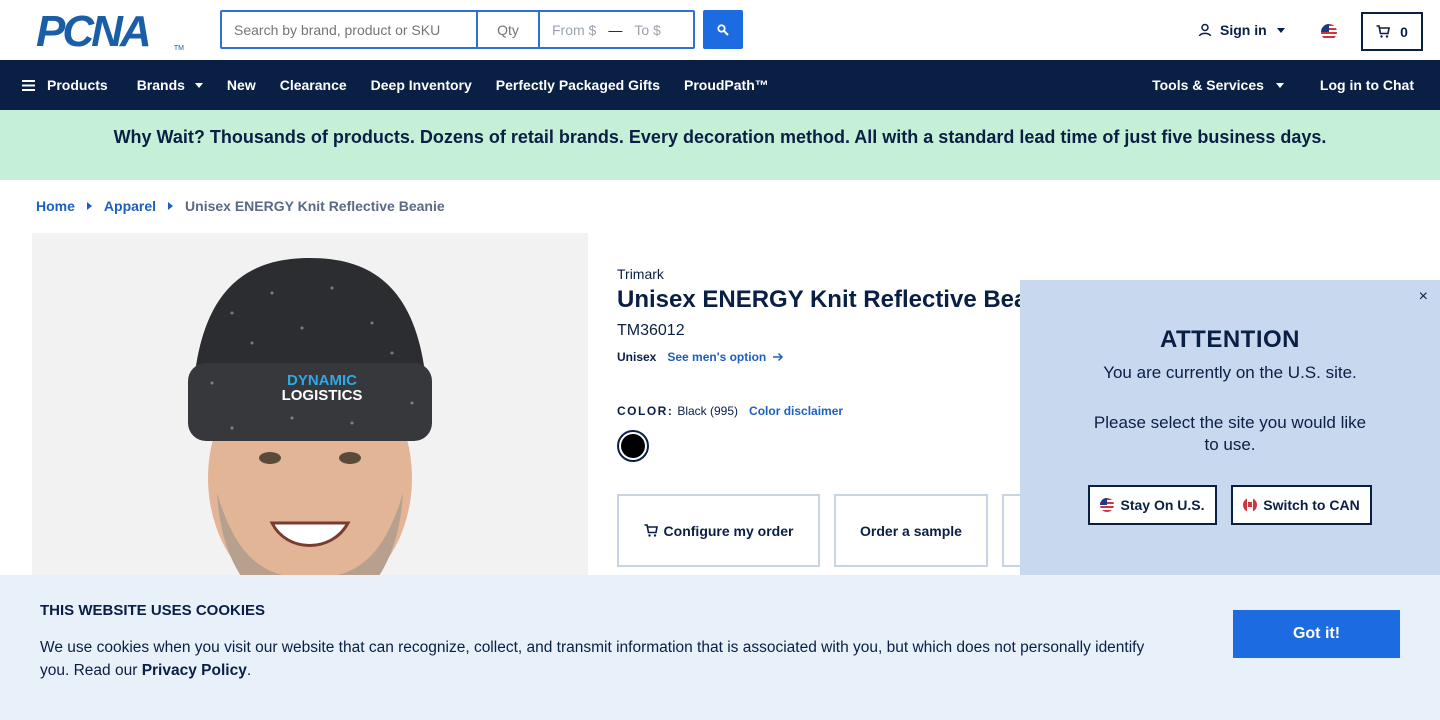  What do you see at coordinates (315, 206) in the screenshot?
I see `breadcrumb-current: Unisex ENERGY Knit Reflective Beanie` at bounding box center [315, 206].